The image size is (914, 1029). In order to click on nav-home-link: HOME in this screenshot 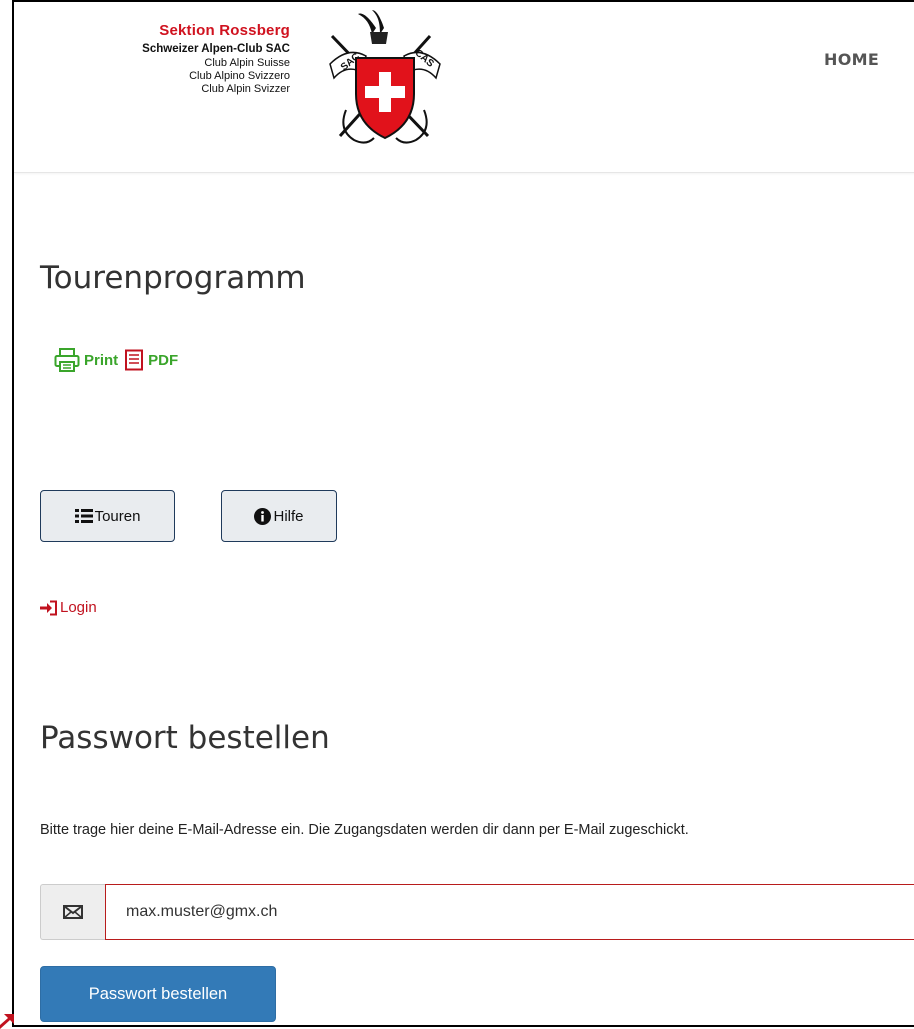, I will do `click(851, 59)`.